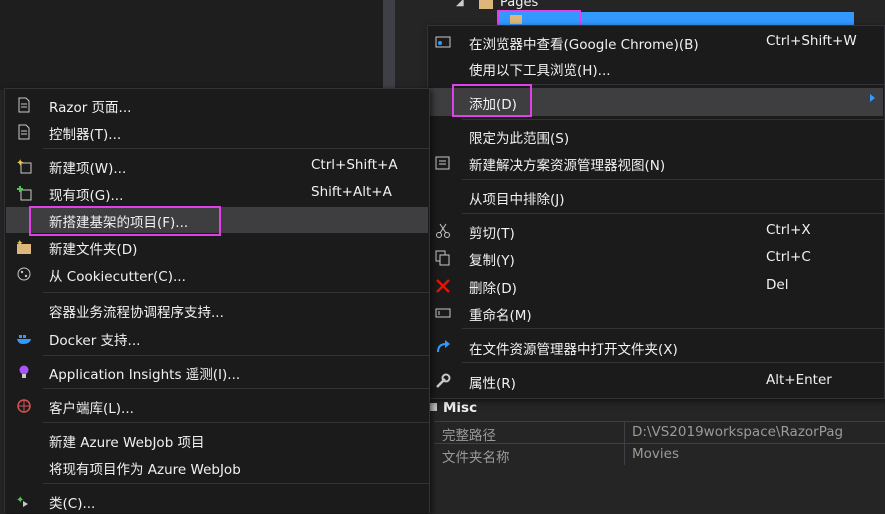 Image resolution: width=885 pixels, height=514 pixels. What do you see at coordinates (443, 231) in the screenshot?
I see `scissors-icon` at bounding box center [443, 231].